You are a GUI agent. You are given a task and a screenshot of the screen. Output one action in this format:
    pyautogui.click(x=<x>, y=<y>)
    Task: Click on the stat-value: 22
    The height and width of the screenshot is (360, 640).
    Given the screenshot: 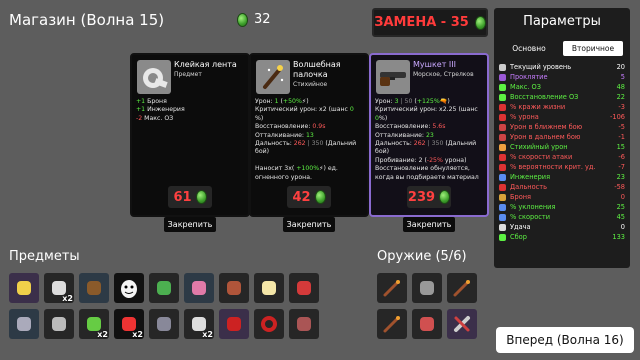 What is the action you would take?
    pyautogui.click(x=620, y=97)
    